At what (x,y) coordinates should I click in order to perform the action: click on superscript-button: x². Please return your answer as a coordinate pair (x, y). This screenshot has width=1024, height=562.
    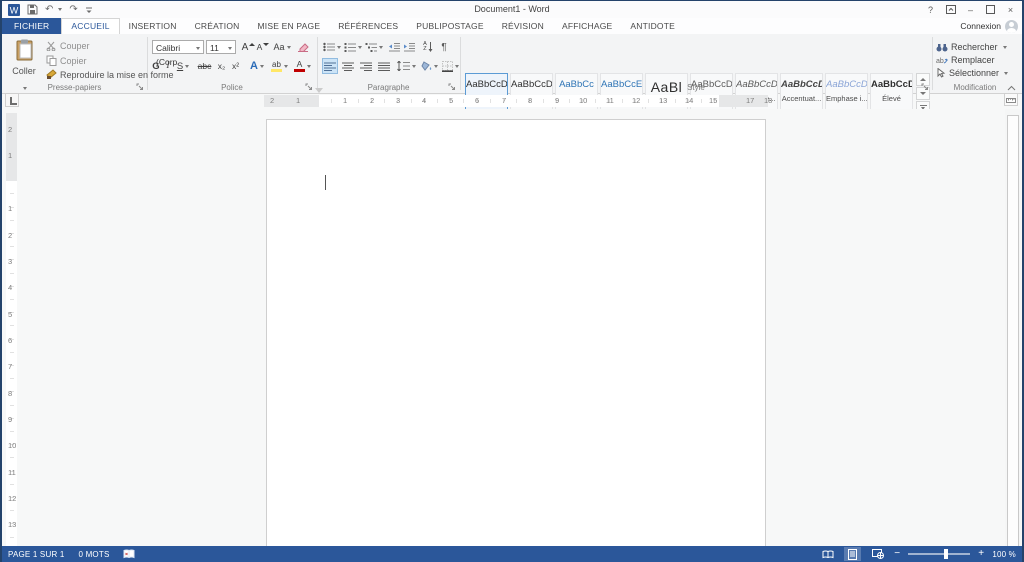
    Looking at the image, I should click on (235, 66).